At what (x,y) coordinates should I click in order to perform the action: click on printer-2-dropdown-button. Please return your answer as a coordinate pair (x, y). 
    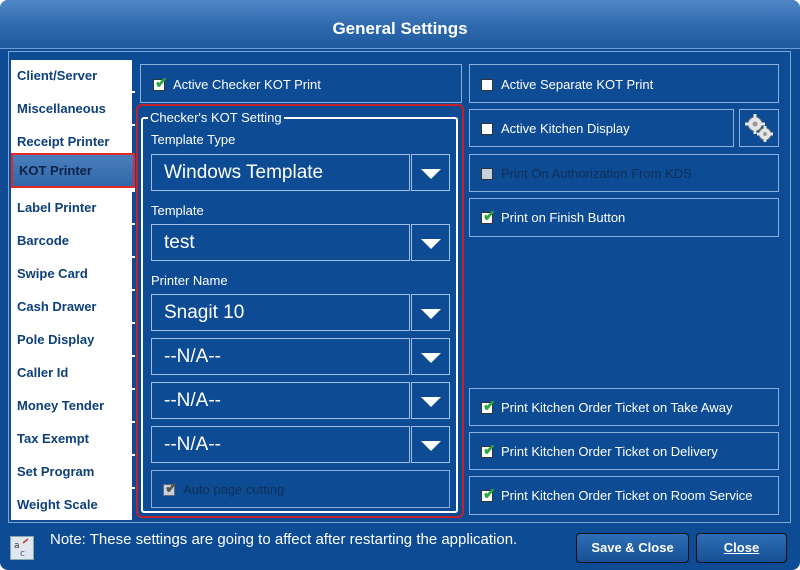
    Looking at the image, I should click on (430, 356).